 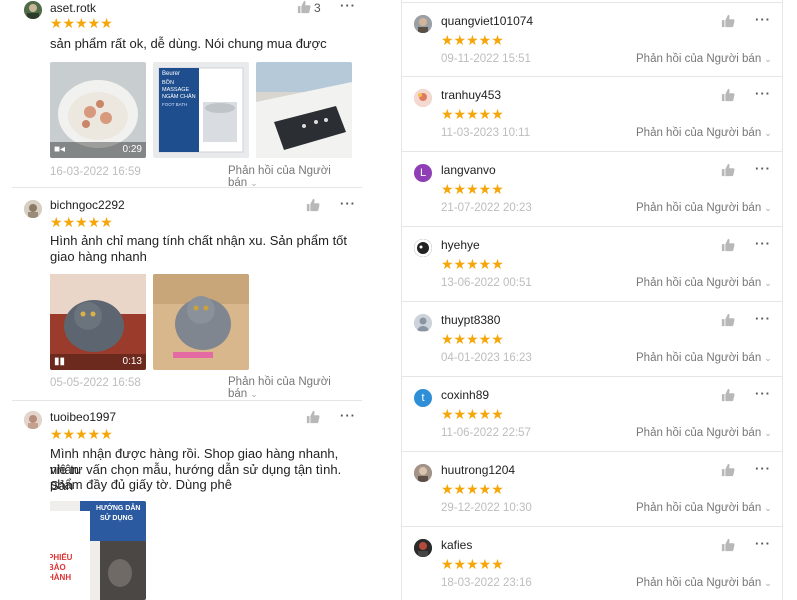 I want to click on review-username: langvanvo, so click(x=468, y=170).